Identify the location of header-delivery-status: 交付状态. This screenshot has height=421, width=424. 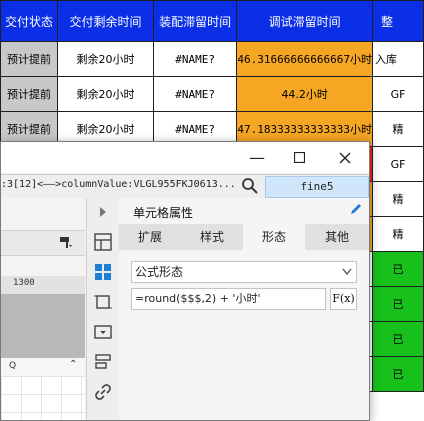
(29, 21).